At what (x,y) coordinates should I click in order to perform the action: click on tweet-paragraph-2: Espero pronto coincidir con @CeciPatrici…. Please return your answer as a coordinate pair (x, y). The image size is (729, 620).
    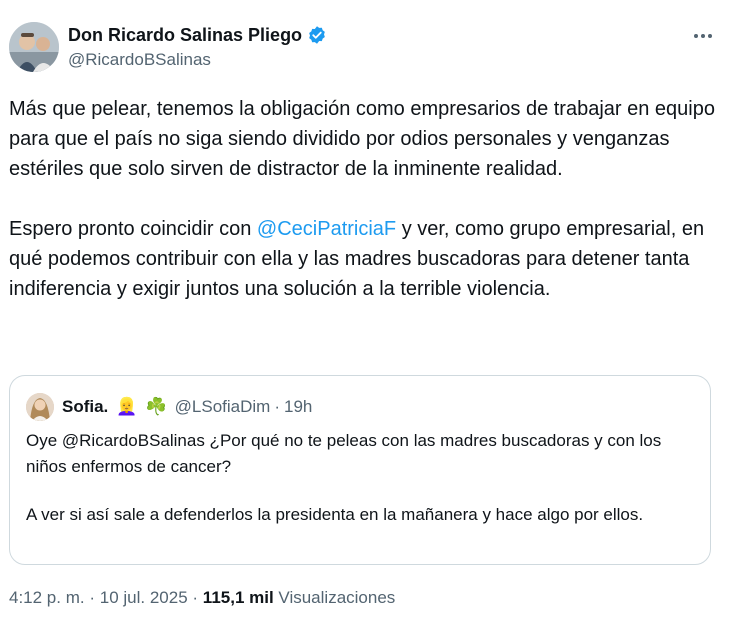
    Looking at the image, I should click on (365, 259).